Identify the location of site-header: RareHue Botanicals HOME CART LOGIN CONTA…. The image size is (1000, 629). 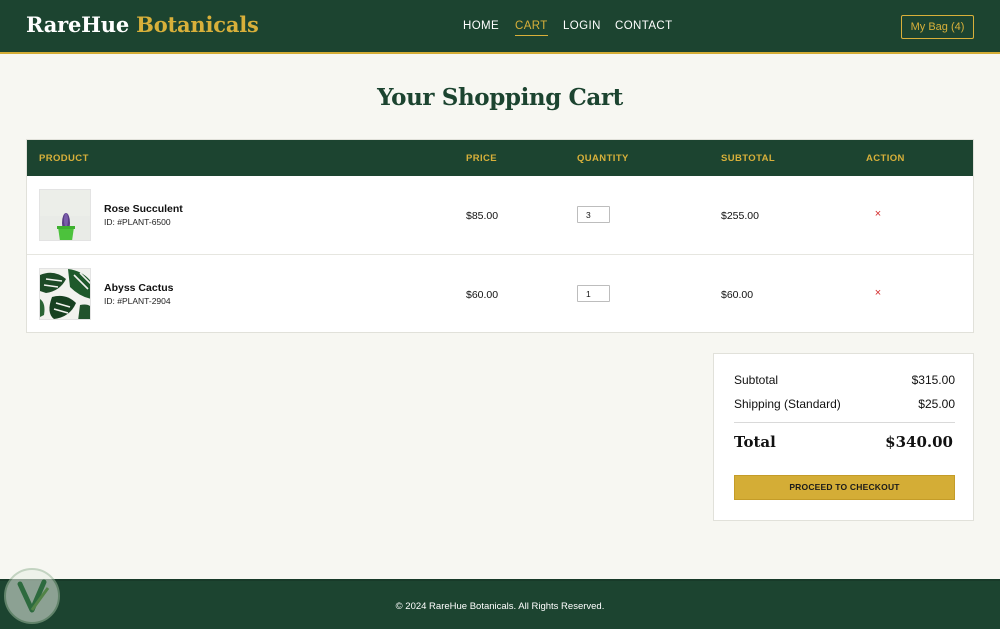
(500, 27).